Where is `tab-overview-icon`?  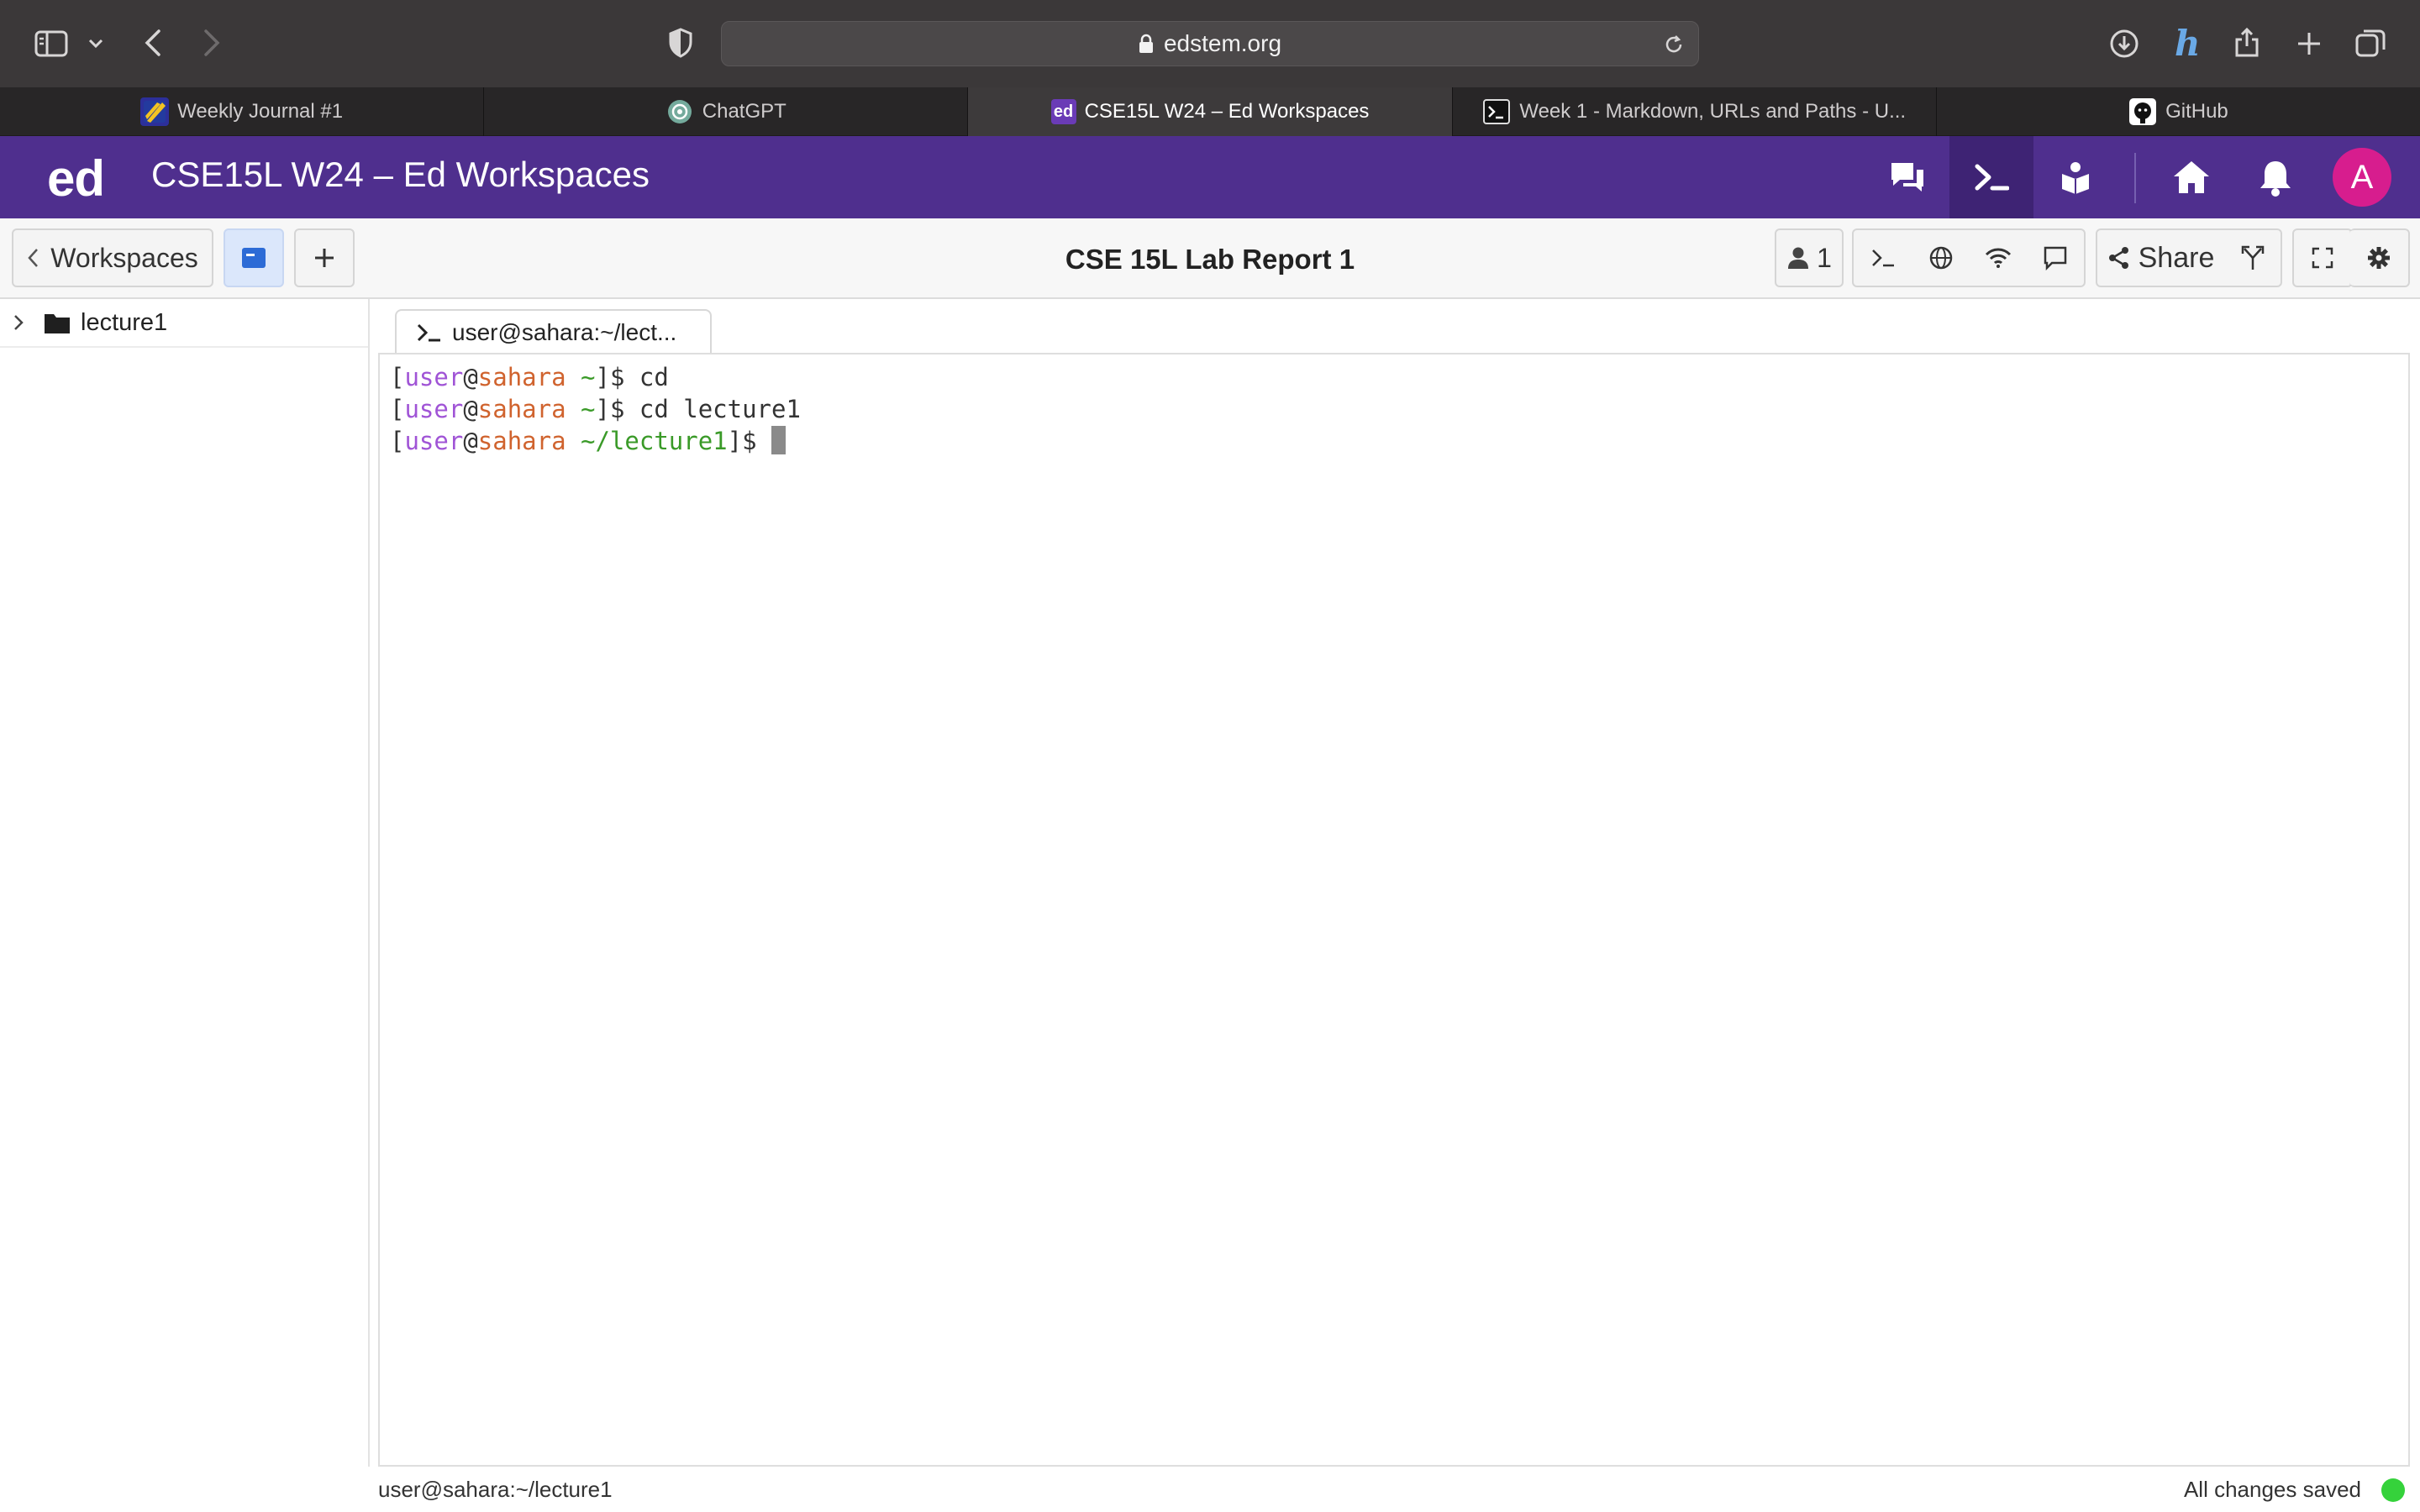 tab-overview-icon is located at coordinates (2370, 42).